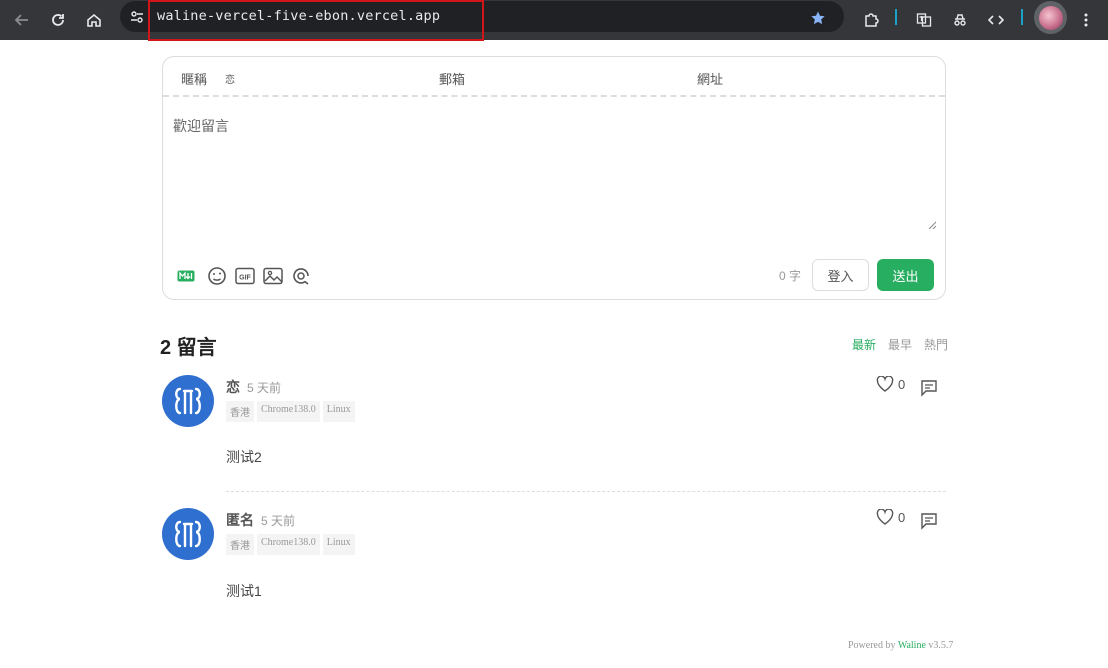  What do you see at coordinates (790, 276) in the screenshot?
I see `word-count: 0 字` at bounding box center [790, 276].